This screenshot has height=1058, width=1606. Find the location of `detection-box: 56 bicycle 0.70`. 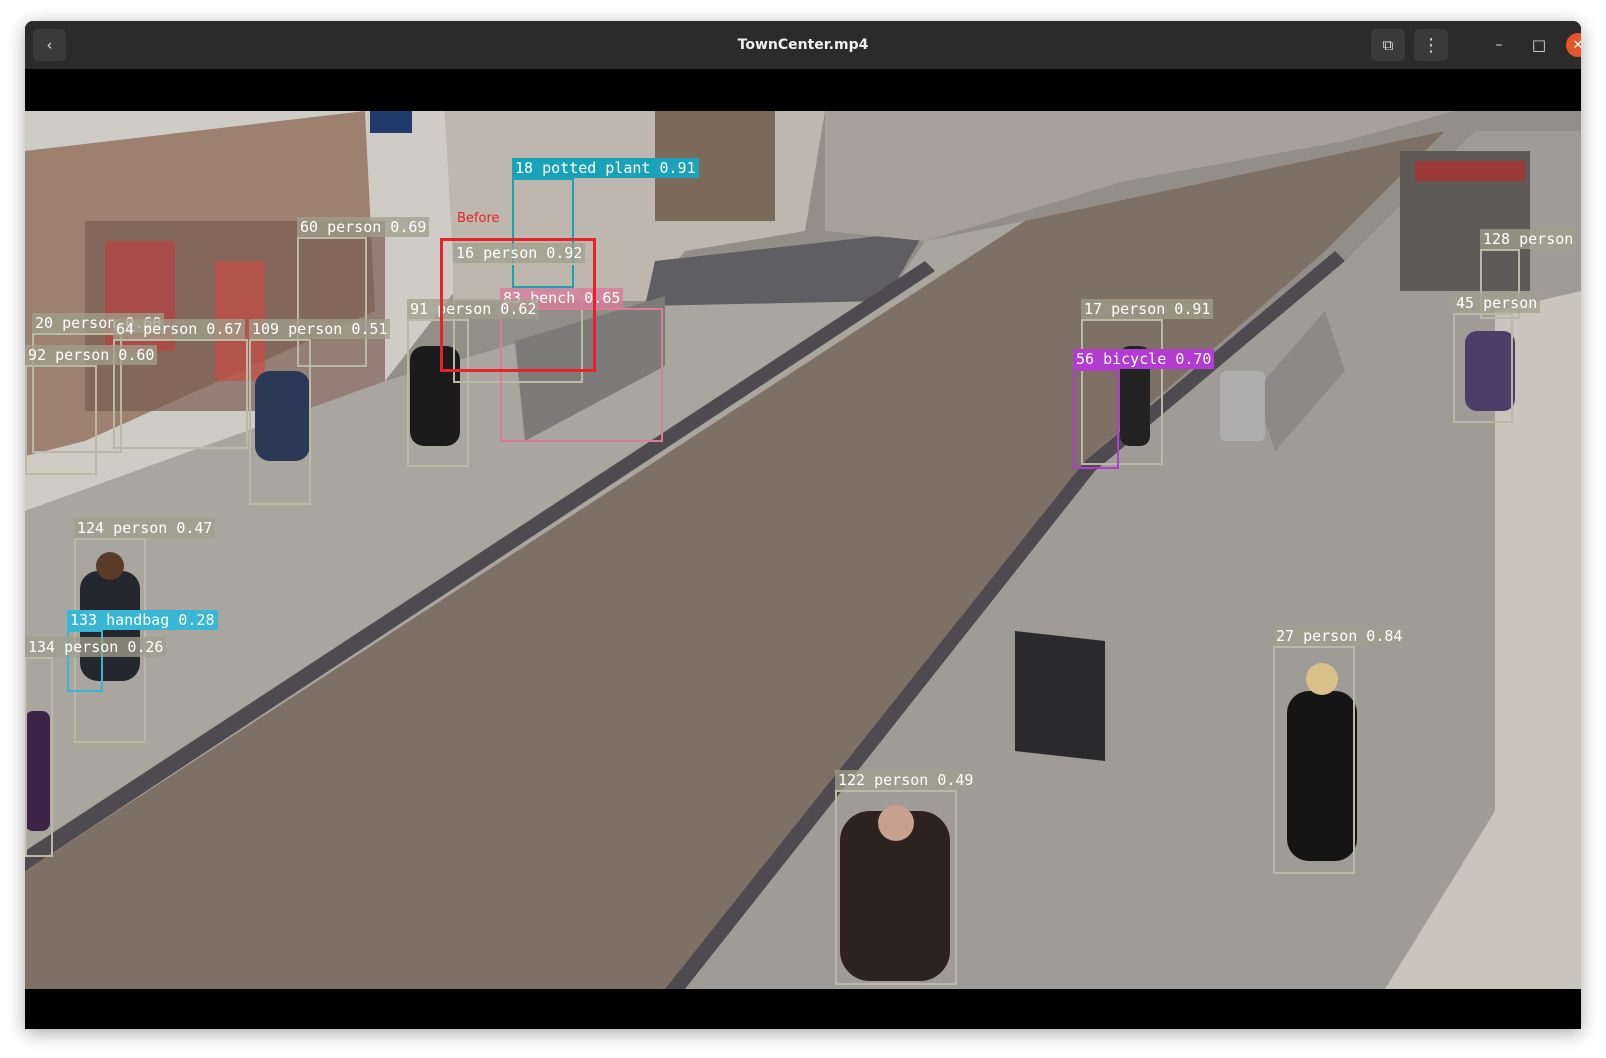

detection-box: 56 bicycle 0.70 is located at coordinates (1144, 409).